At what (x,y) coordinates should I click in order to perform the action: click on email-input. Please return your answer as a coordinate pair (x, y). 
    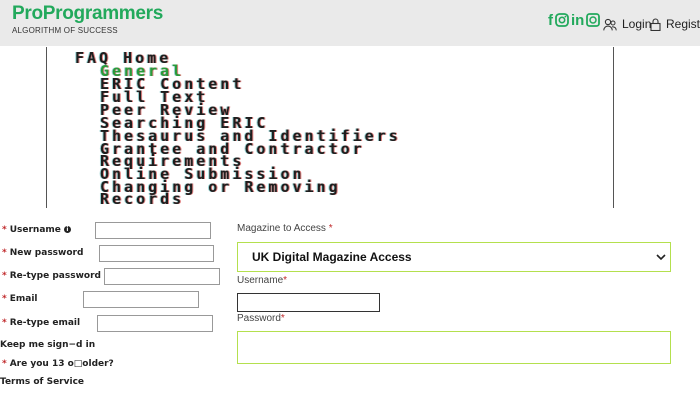
    Looking at the image, I should click on (141, 299).